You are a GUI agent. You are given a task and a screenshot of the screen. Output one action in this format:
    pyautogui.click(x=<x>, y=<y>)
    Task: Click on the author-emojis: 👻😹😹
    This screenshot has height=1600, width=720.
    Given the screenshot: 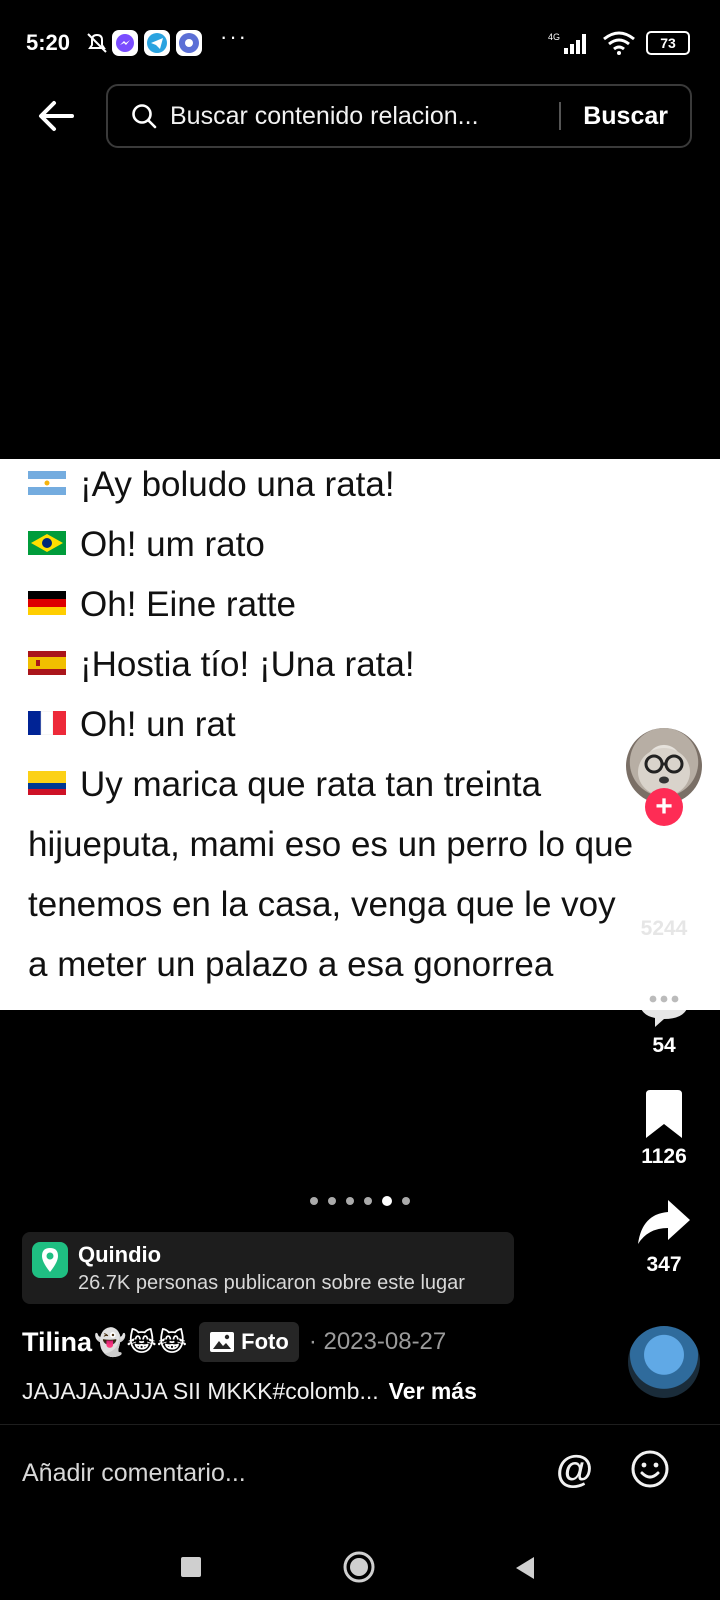 What is the action you would take?
    pyautogui.click(x=141, y=1341)
    